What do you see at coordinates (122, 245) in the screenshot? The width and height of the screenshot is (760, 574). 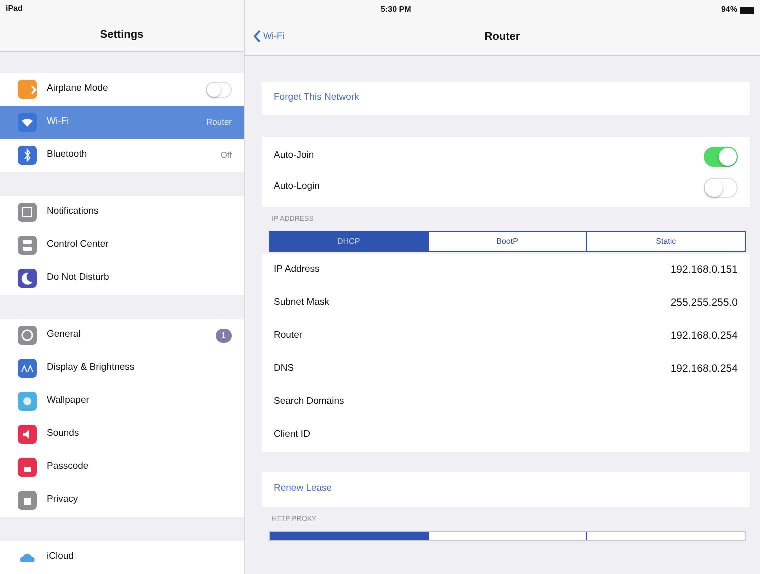 I see `sidebar-item: Control Center` at bounding box center [122, 245].